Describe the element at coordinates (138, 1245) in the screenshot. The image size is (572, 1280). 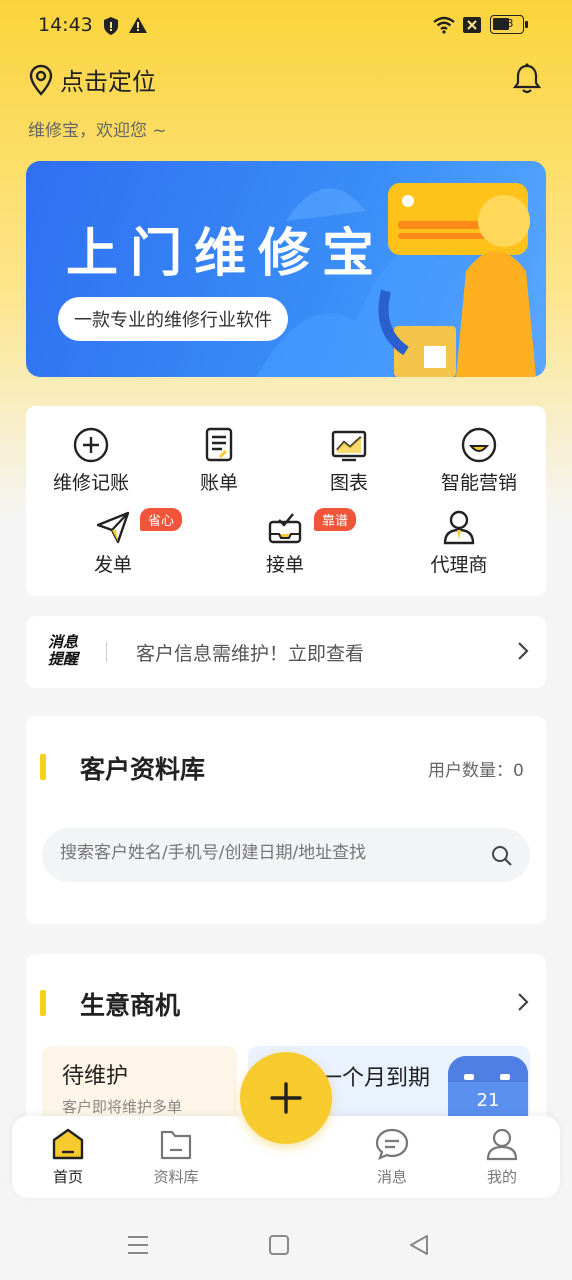
I see `menu-icon` at that location.